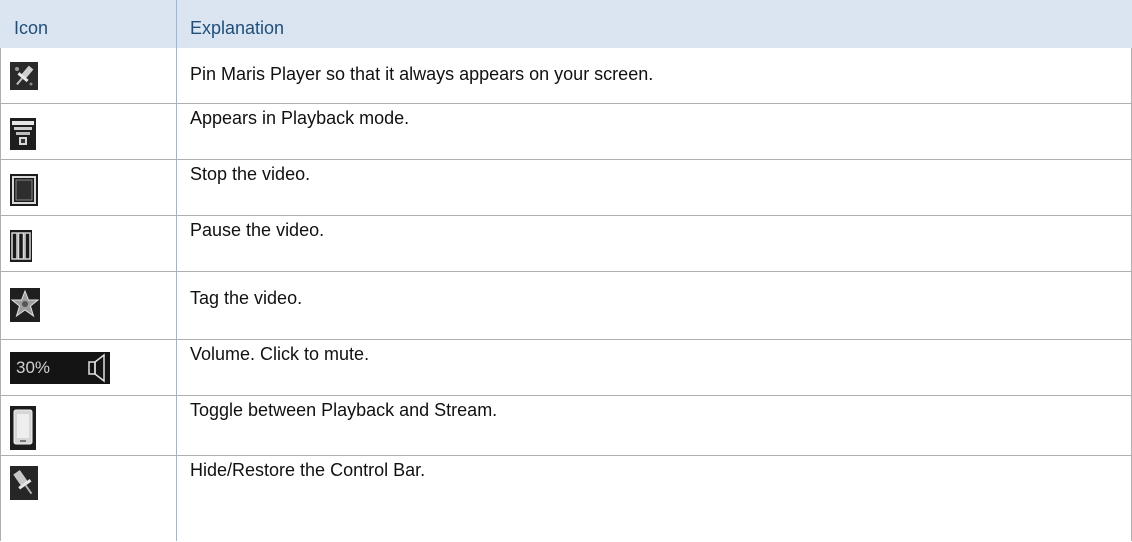 The image size is (1132, 542). I want to click on stop-icon, so click(24, 190).